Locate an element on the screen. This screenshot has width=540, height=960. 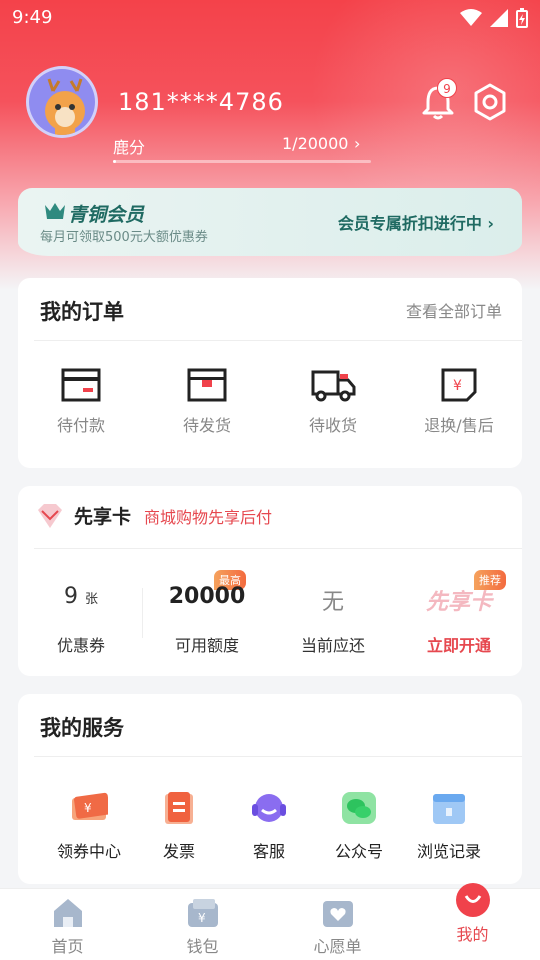
member-discount-link: 会员专属折扣进行中 › is located at coordinates (416, 222).